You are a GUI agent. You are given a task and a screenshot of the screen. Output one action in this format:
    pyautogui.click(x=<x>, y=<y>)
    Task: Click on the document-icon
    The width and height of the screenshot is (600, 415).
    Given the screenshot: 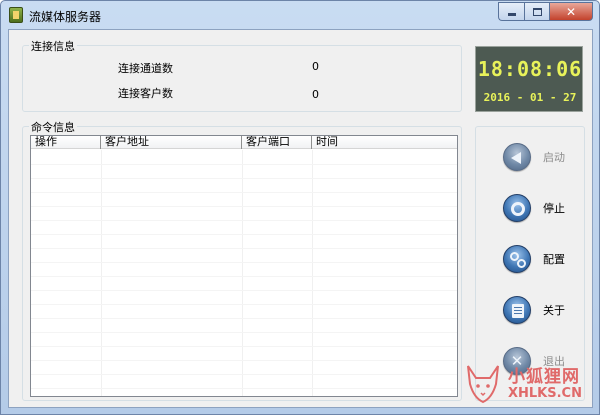 What is the action you would take?
    pyautogui.click(x=518, y=311)
    